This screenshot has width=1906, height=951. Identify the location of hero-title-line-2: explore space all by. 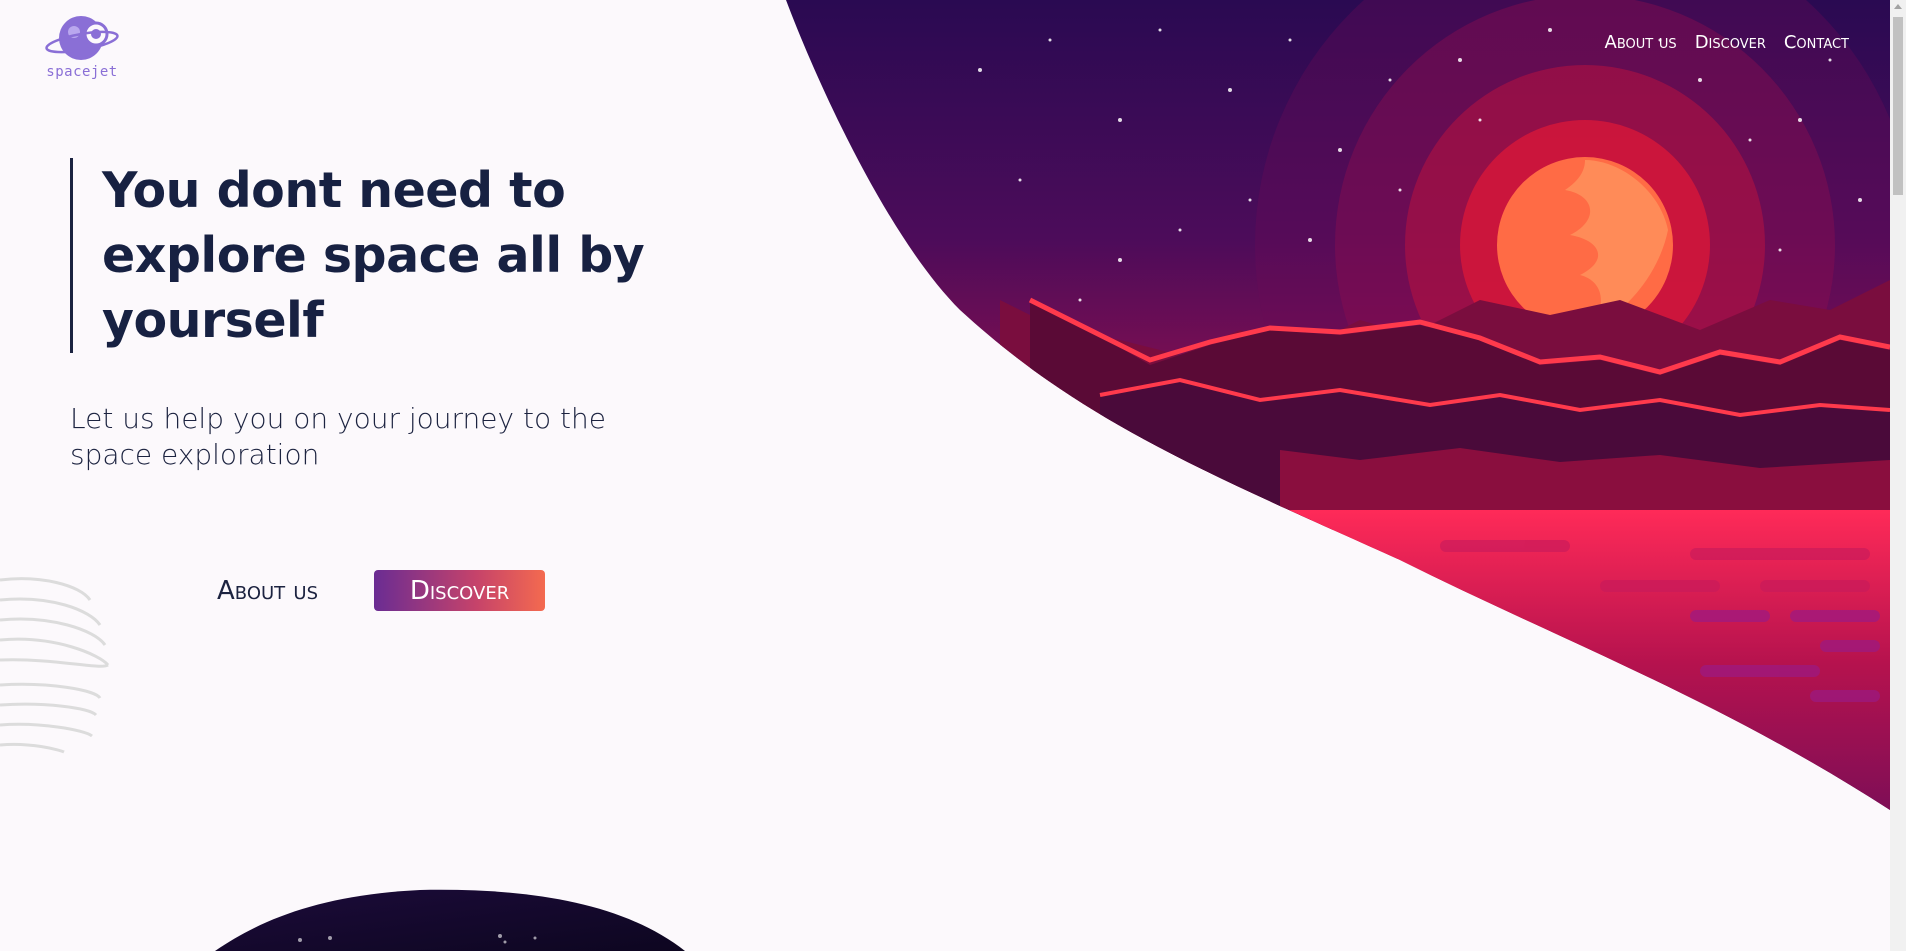
(373, 255).